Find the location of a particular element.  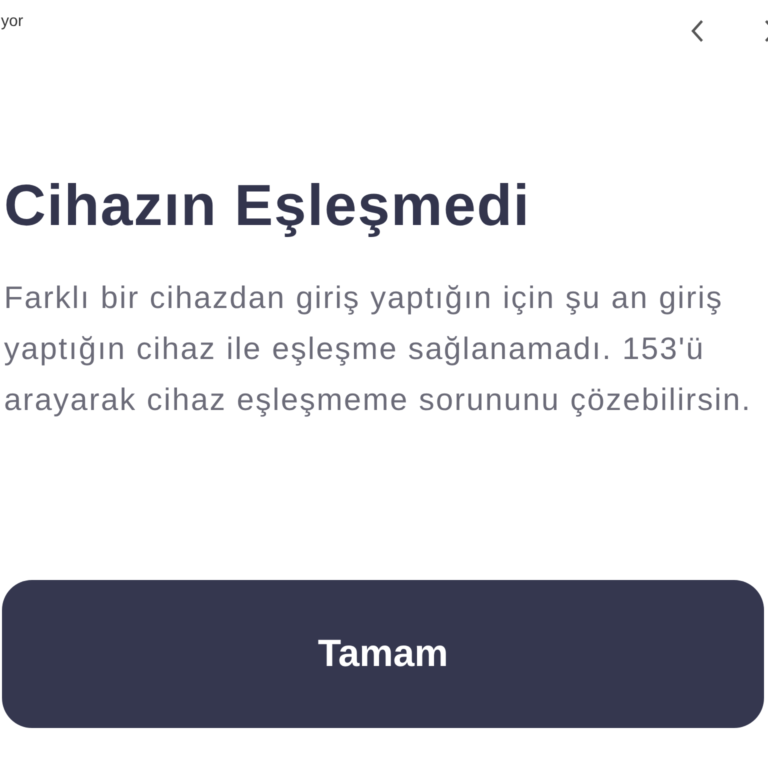

dialog-title: Cihazın Eşleşmedi is located at coordinates (268, 206).